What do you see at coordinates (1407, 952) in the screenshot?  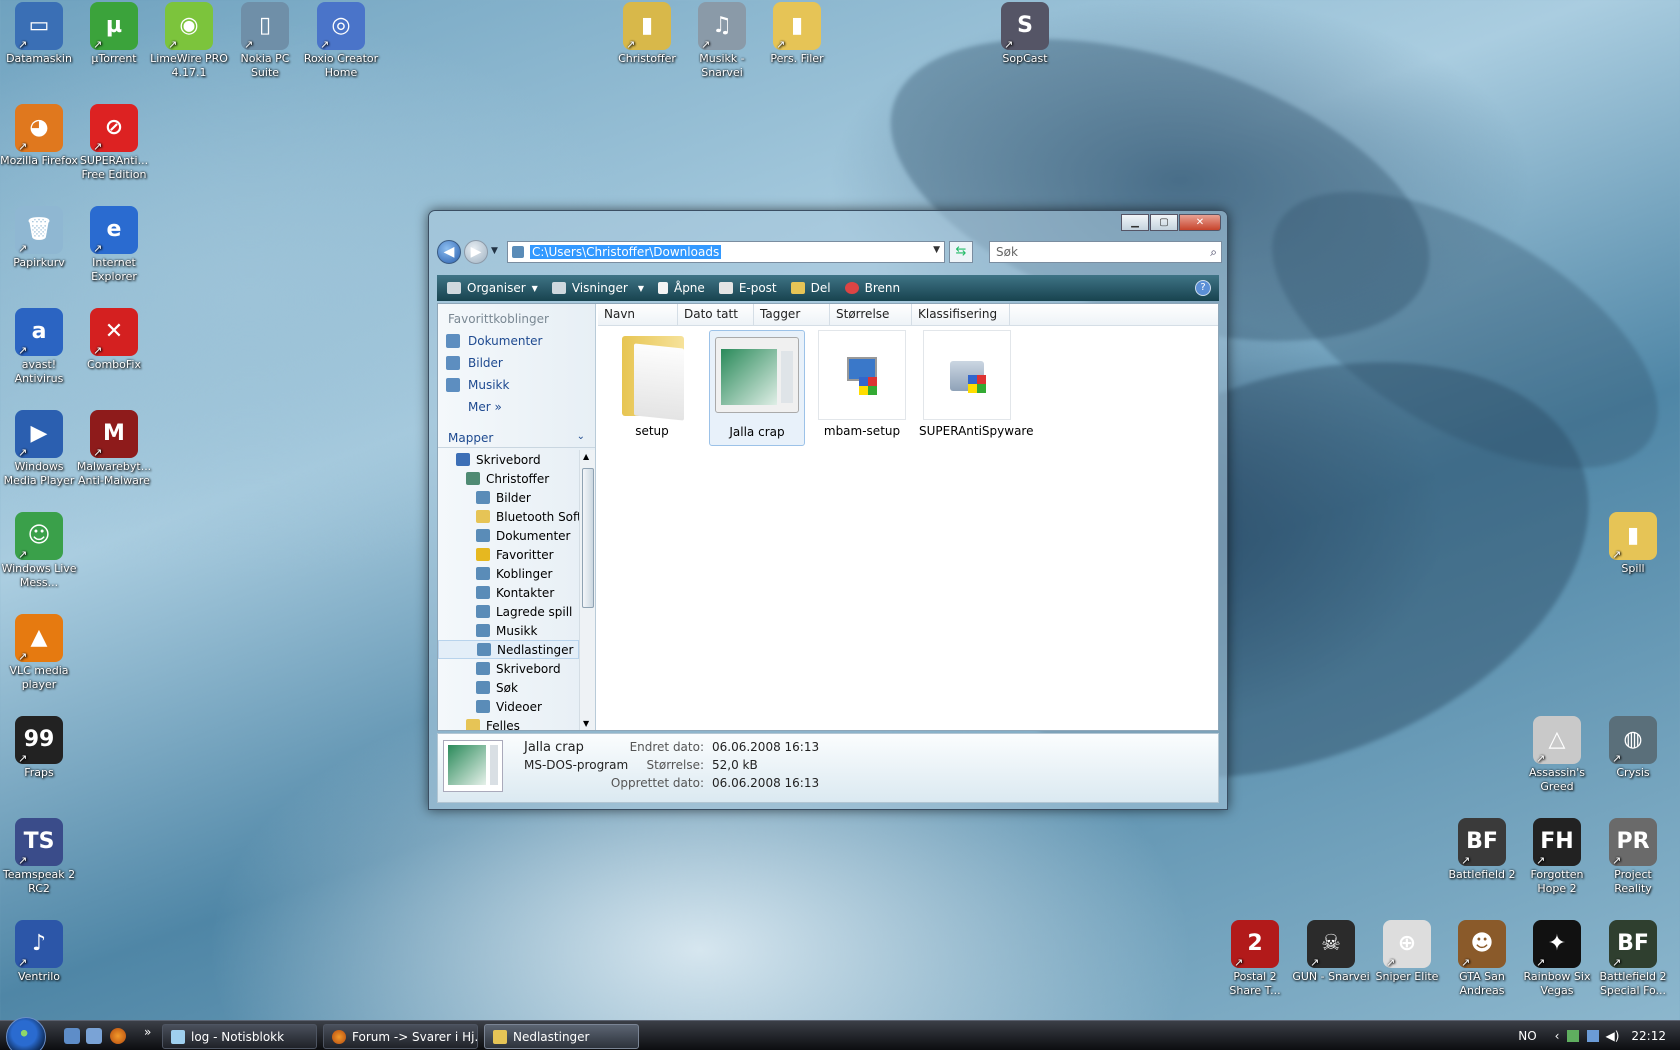 I see `desktop-icon-sniper-elite: ⊕ ↗ Sniper Elite` at bounding box center [1407, 952].